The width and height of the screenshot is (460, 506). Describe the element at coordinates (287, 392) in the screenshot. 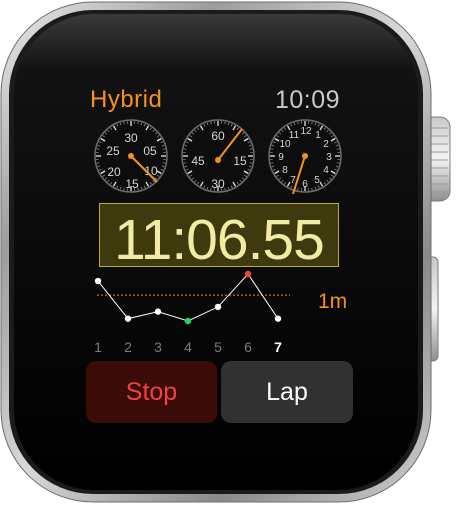

I see `lap-button: Lap` at that location.